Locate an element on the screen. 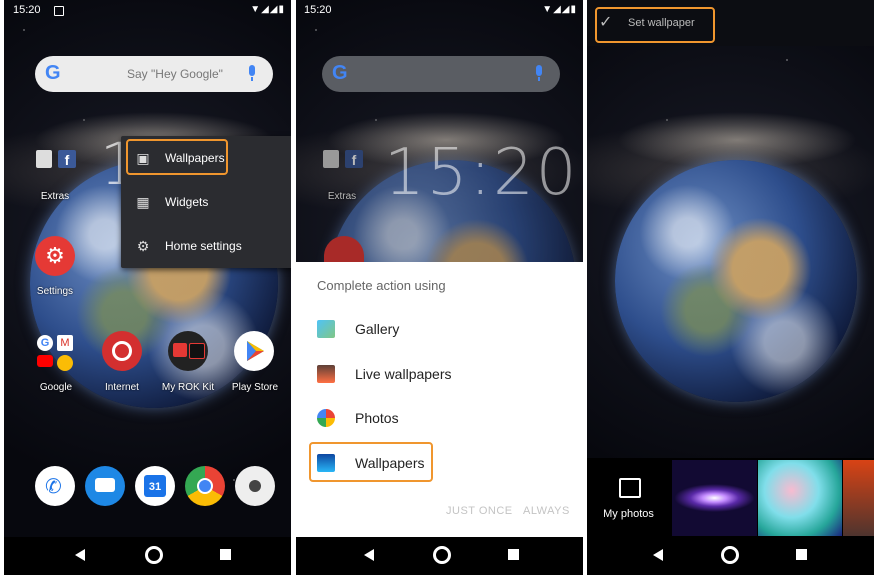 The image size is (875, 575). google-label: Google is located at coordinates (56, 387).